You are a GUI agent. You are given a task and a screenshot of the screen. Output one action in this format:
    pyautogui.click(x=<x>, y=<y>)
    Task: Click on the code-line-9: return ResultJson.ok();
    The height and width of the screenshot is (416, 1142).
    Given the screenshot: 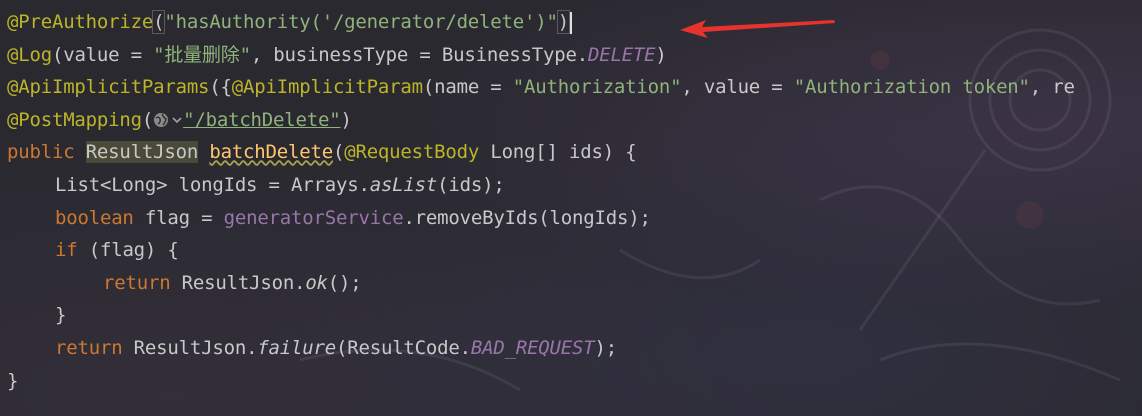 What is the action you would take?
    pyautogui.click(x=541, y=283)
    